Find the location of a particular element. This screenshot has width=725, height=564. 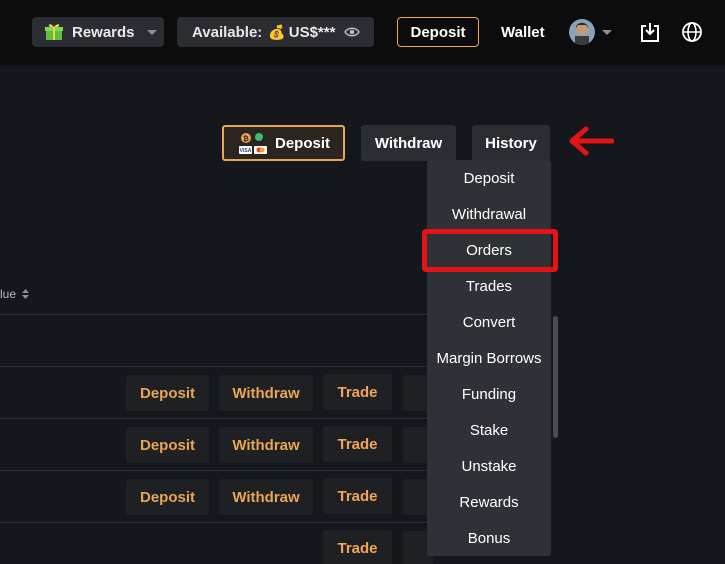

history-menu-item-margin-borrows: Margin Borrows is located at coordinates (489, 358).